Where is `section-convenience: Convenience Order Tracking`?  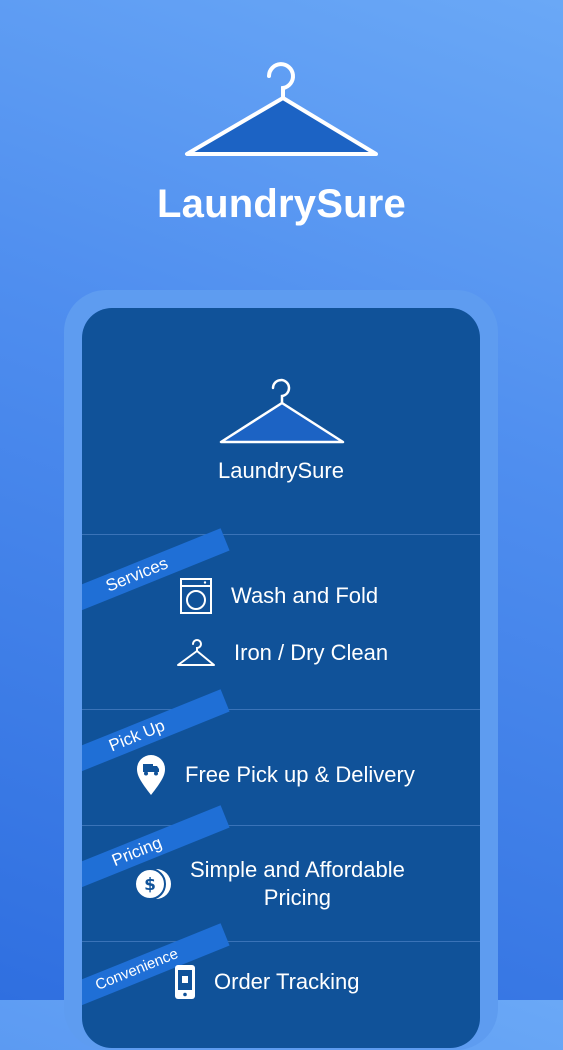
section-convenience: Convenience Order Tracking is located at coordinates (281, 985).